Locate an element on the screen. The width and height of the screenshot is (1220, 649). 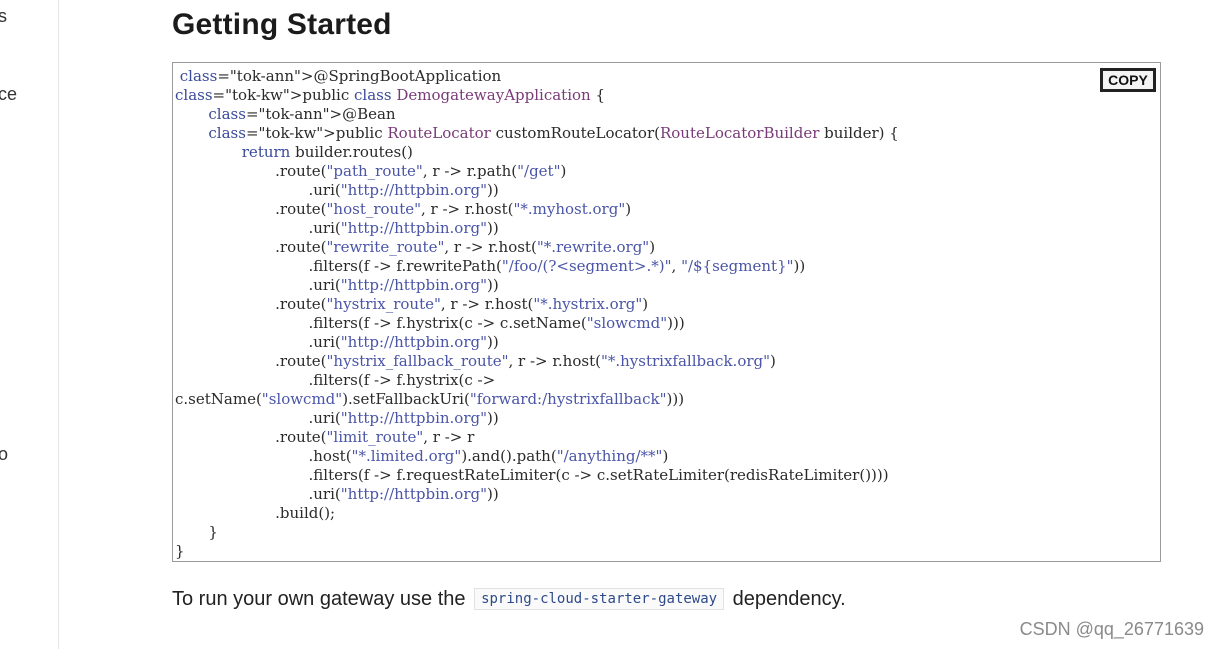
copy-button: COPY is located at coordinates (1128, 80).